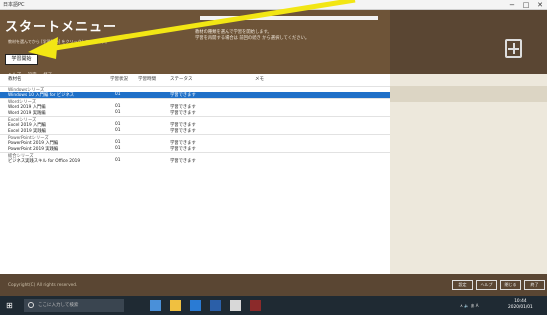 The height and width of the screenshot is (315, 547). Describe the element at coordinates (540, 5) in the screenshot. I see `close-button: ✕` at that location.